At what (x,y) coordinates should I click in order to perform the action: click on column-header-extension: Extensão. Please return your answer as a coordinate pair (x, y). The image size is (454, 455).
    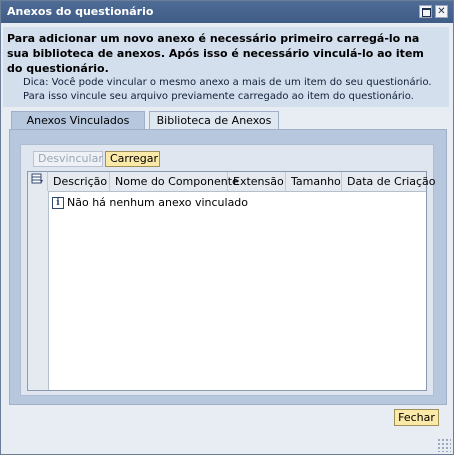
    Looking at the image, I should click on (257, 181).